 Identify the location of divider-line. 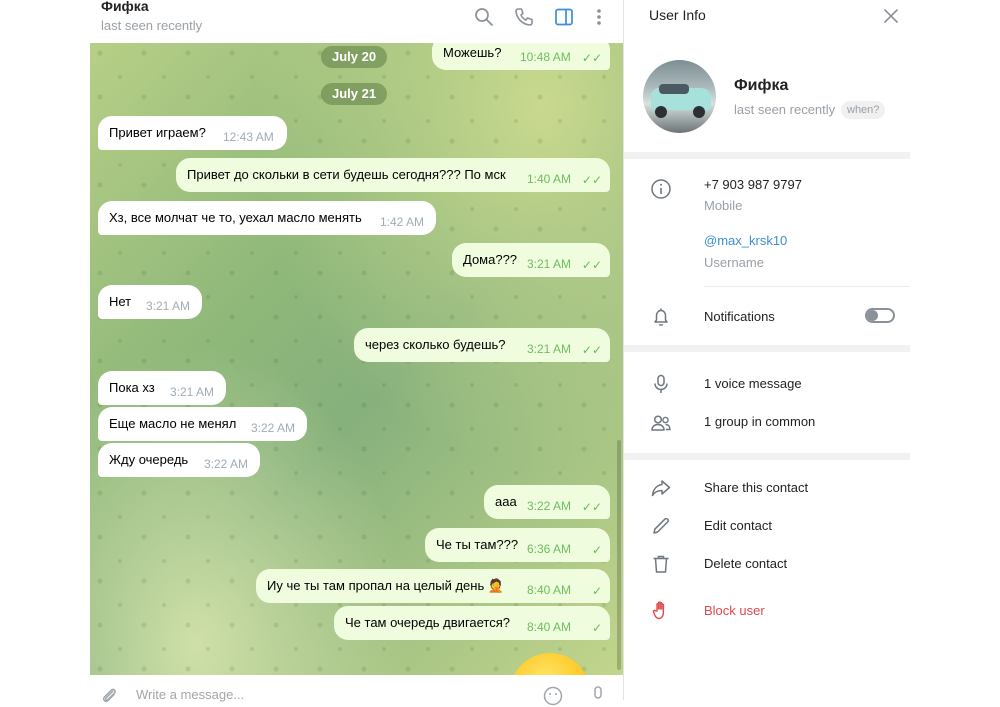
(807, 286).